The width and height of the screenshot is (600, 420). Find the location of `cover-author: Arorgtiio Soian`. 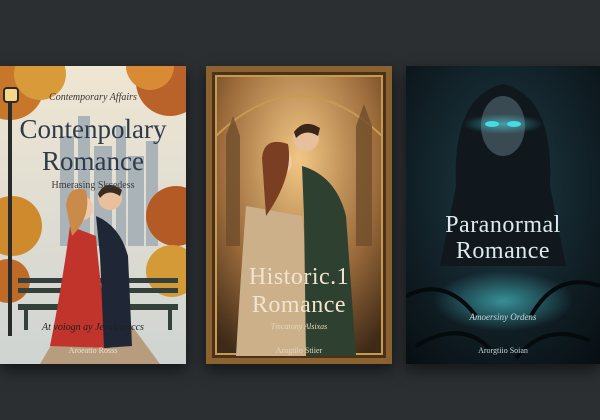

cover-author: Arorgtiio Soian is located at coordinates (503, 350).